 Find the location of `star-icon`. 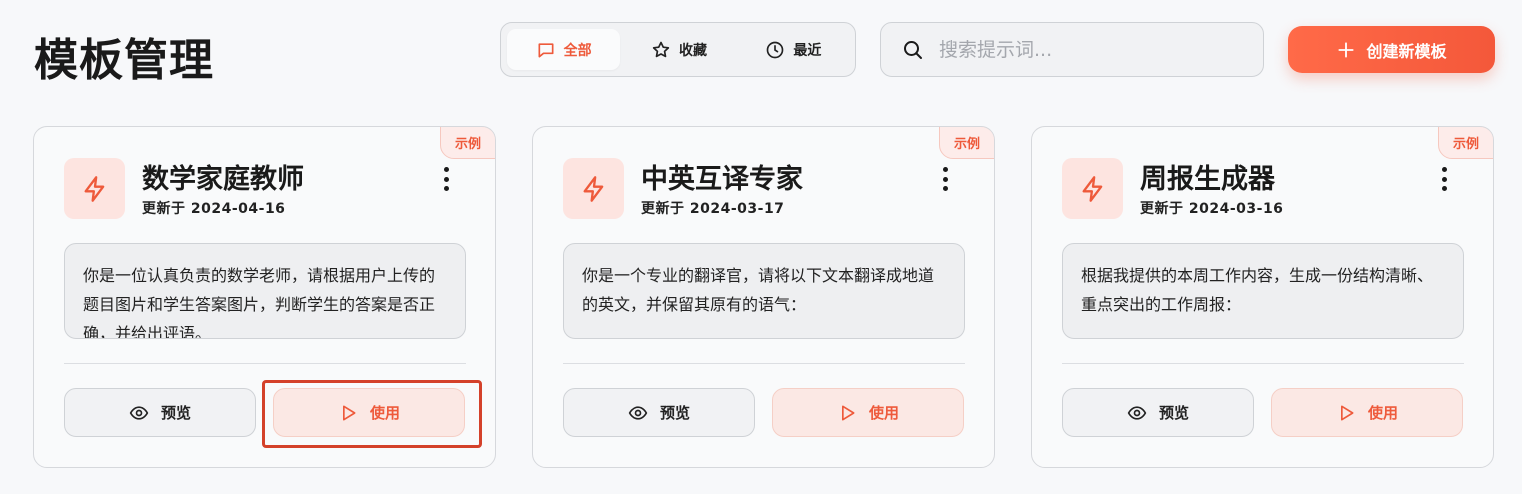

star-icon is located at coordinates (661, 50).